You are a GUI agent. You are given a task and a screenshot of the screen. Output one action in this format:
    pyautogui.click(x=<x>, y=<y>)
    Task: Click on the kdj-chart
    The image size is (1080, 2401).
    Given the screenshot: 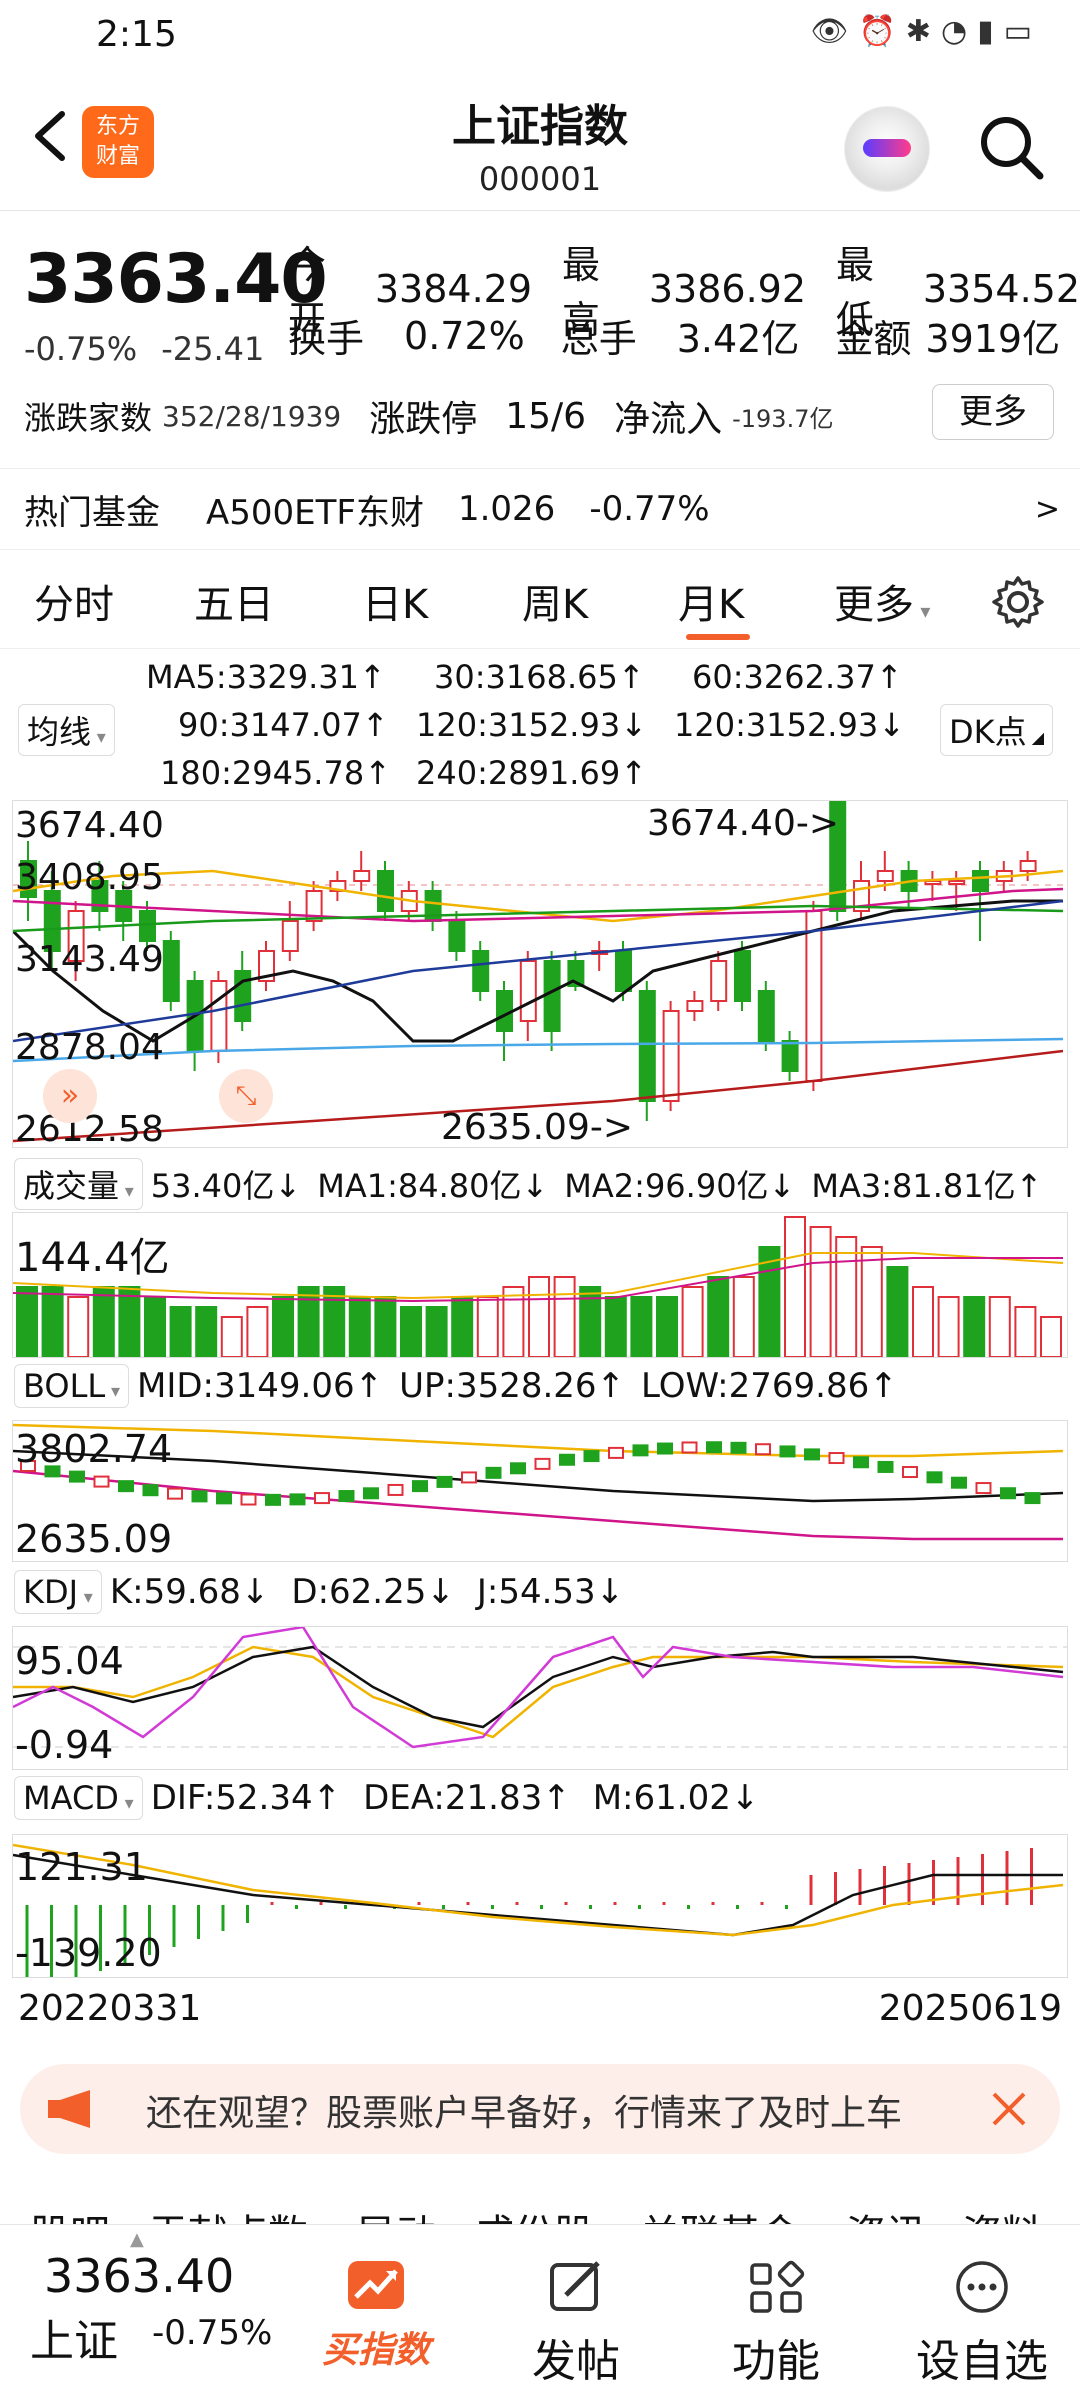 What is the action you would take?
    pyautogui.click(x=540, y=1688)
    